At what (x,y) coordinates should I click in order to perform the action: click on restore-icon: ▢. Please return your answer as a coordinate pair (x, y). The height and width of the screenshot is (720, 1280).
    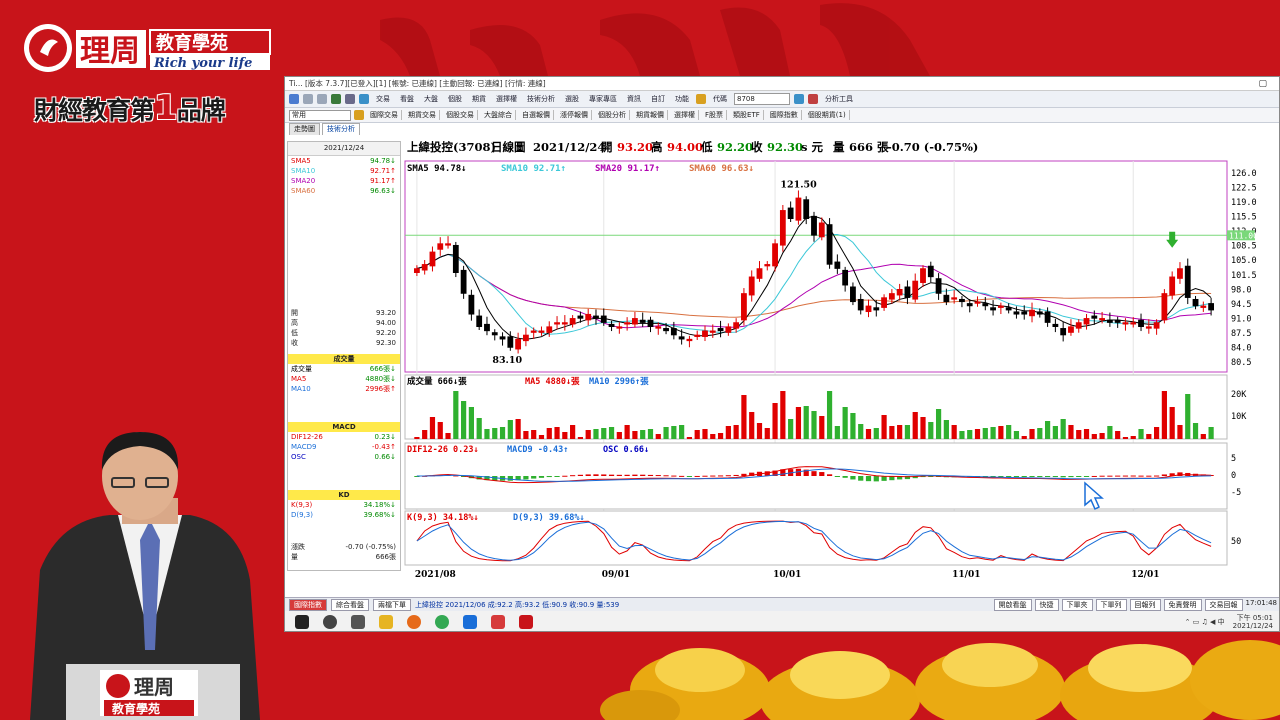
    Looking at the image, I should click on (1262, 84).